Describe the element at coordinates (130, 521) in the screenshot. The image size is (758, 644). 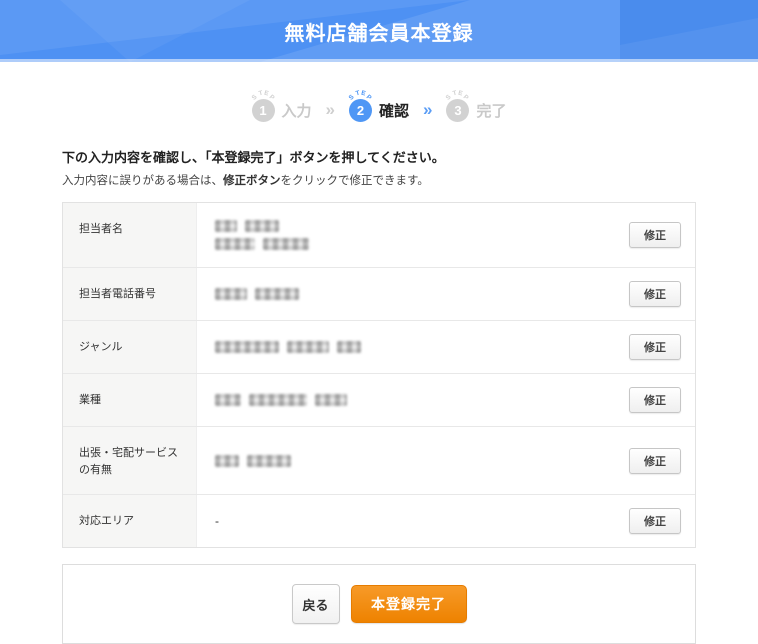
I see `row-label: 対応エリア` at that location.